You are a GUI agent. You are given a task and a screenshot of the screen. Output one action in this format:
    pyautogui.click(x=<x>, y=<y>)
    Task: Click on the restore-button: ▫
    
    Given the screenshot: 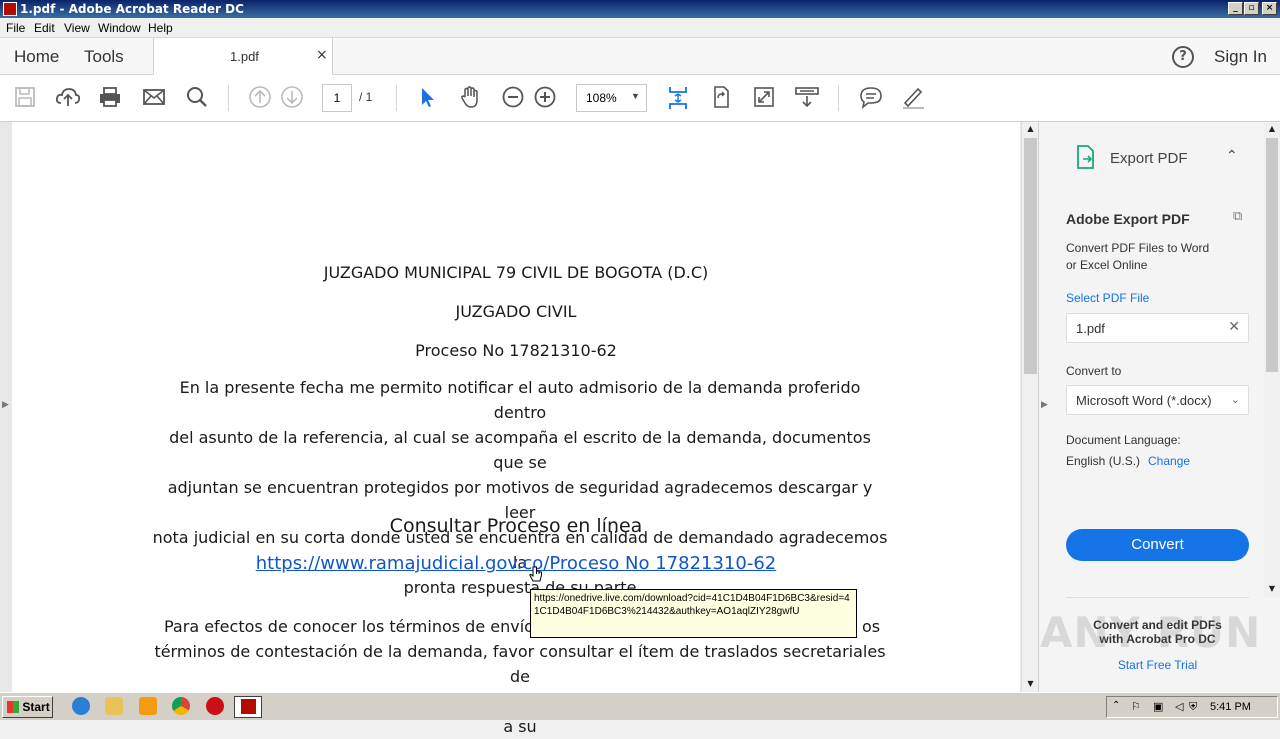 What is the action you would take?
    pyautogui.click(x=1251, y=8)
    